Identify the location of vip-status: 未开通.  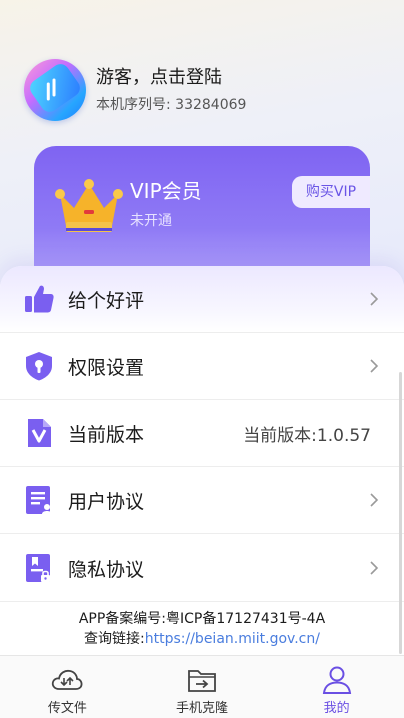
(151, 221).